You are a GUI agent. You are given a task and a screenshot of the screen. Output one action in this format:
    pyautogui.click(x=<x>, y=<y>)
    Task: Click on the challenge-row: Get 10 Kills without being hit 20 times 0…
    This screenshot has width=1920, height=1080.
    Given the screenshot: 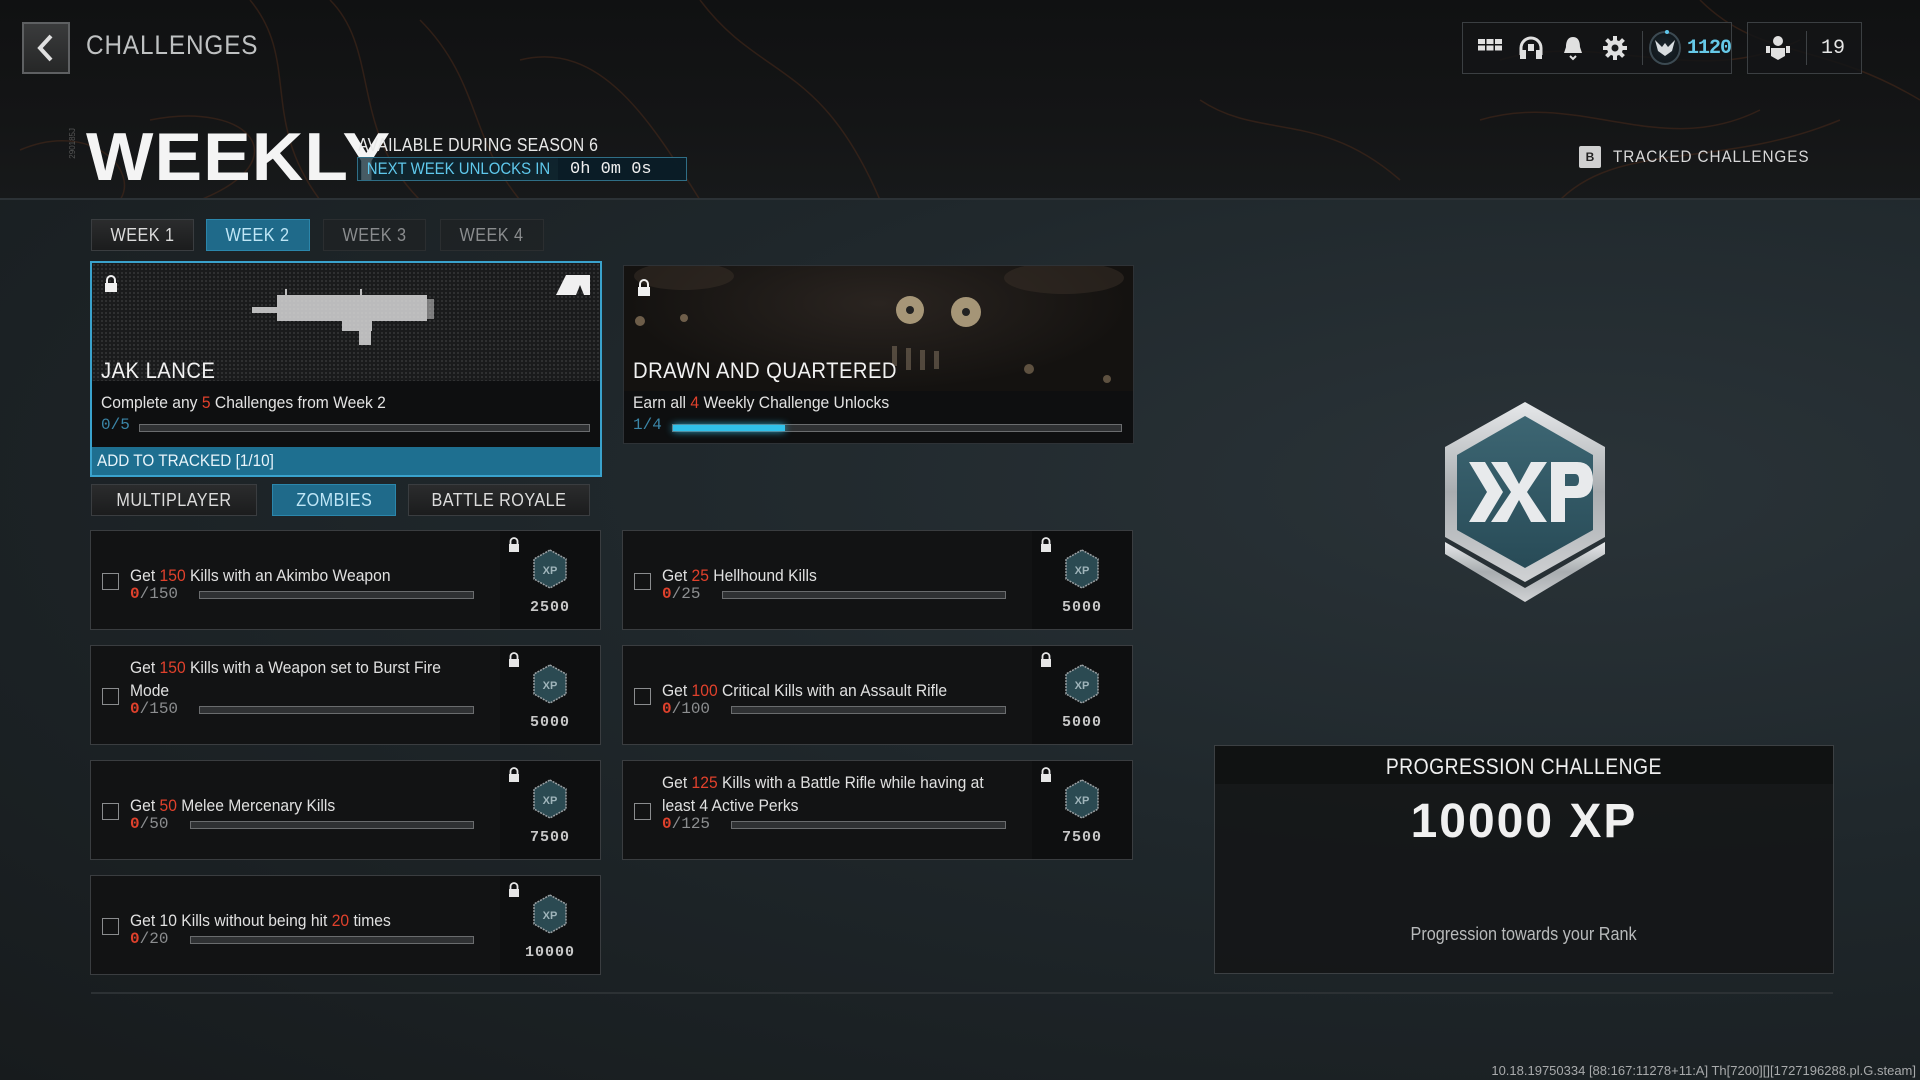 What is the action you would take?
    pyautogui.click(x=345, y=925)
    